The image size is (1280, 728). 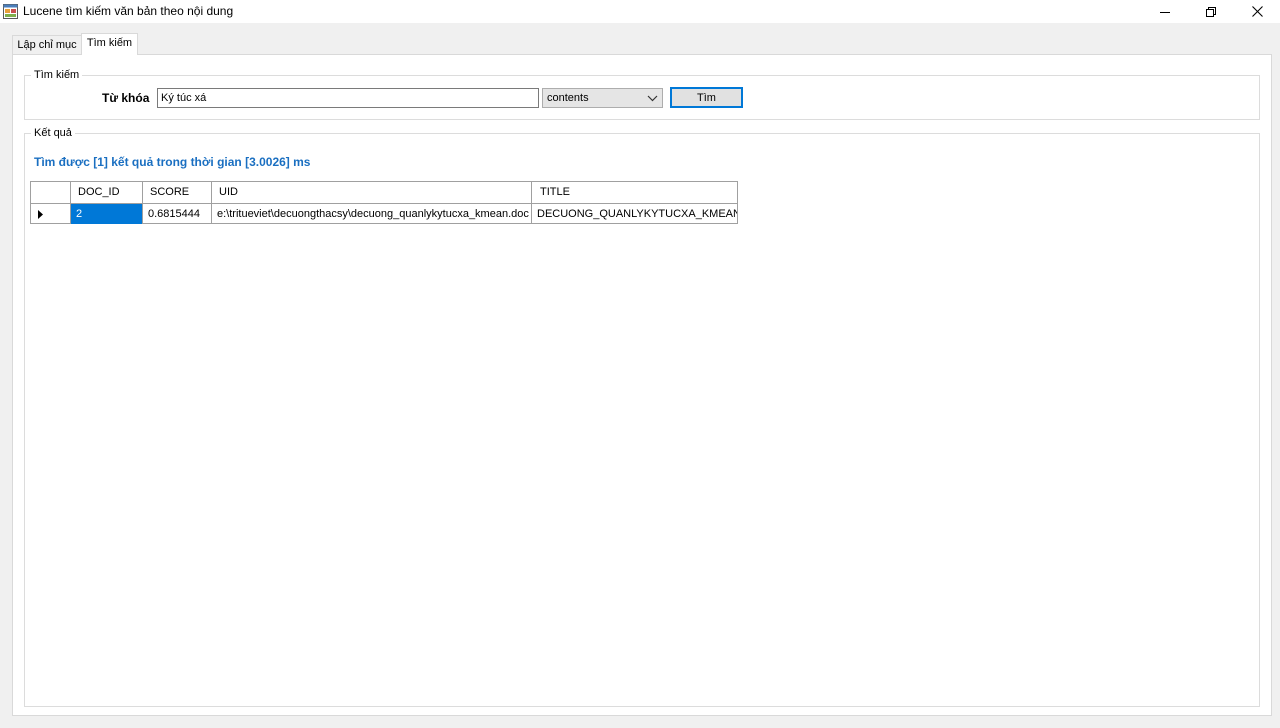 I want to click on cell-title: DECUONG_QUANLYKYTUCXA_KMEAN, so click(x=634, y=214).